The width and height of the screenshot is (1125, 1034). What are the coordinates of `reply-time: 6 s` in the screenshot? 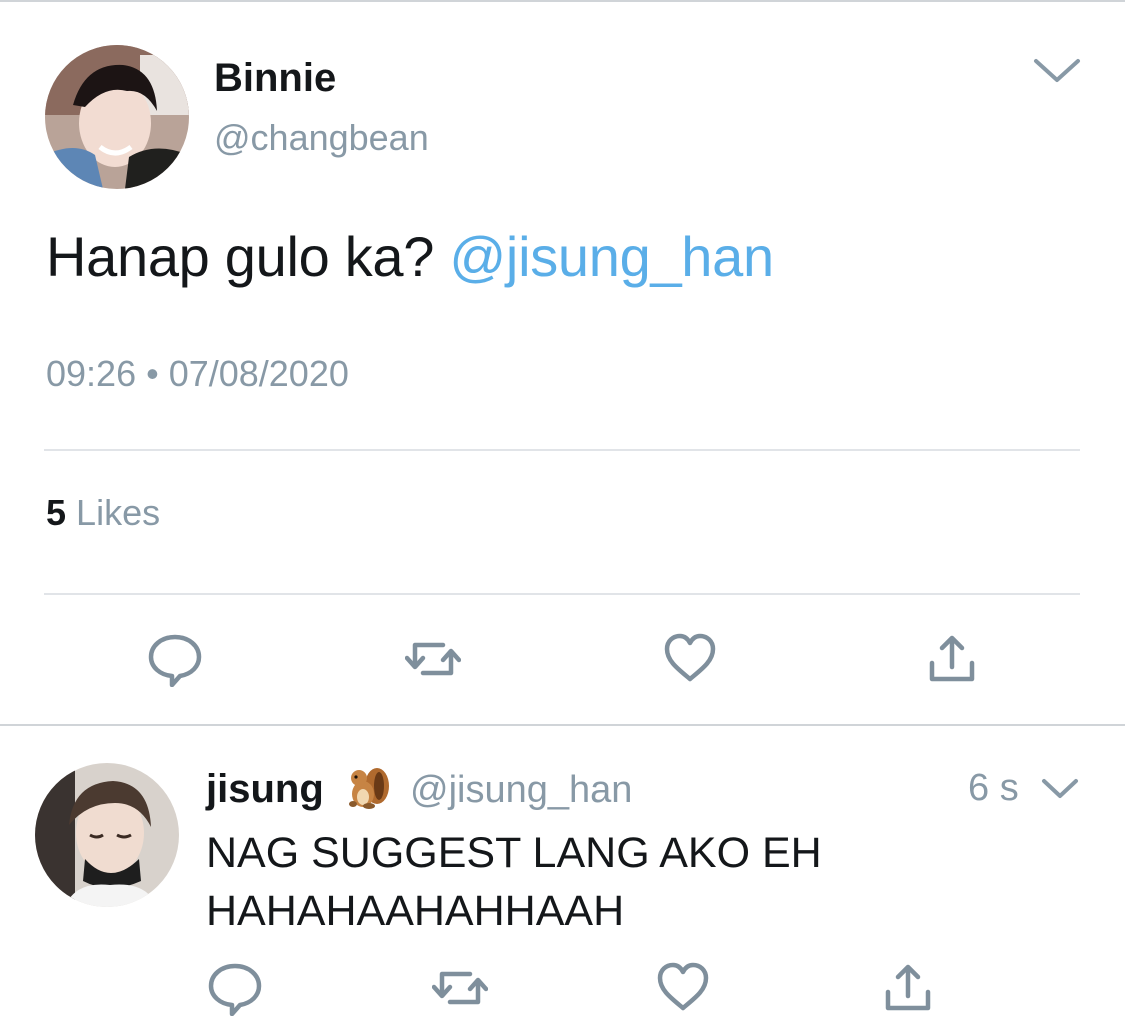 It's located at (993, 788).